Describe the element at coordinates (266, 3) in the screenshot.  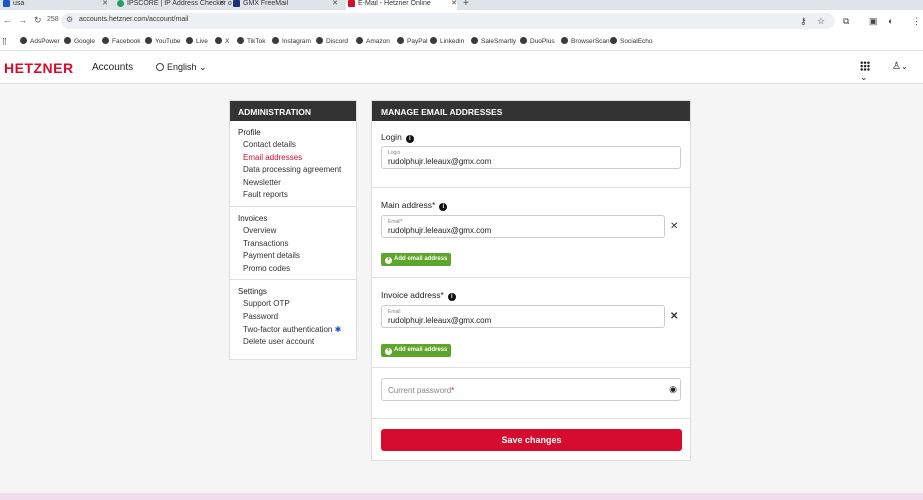
I see `tab-title: GMX FreeMail` at that location.